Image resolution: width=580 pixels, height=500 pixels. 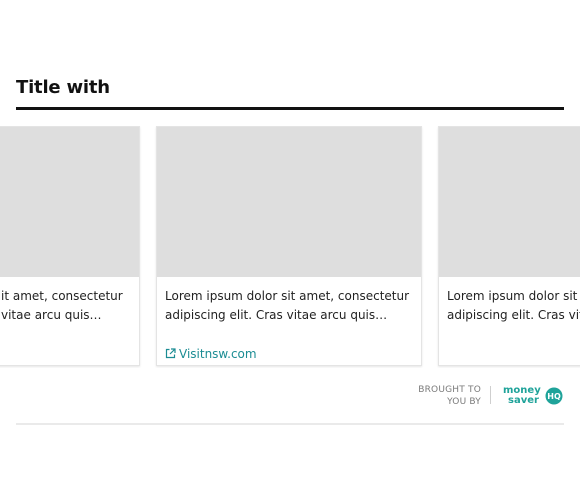 I want to click on title-divider, so click(x=290, y=108).